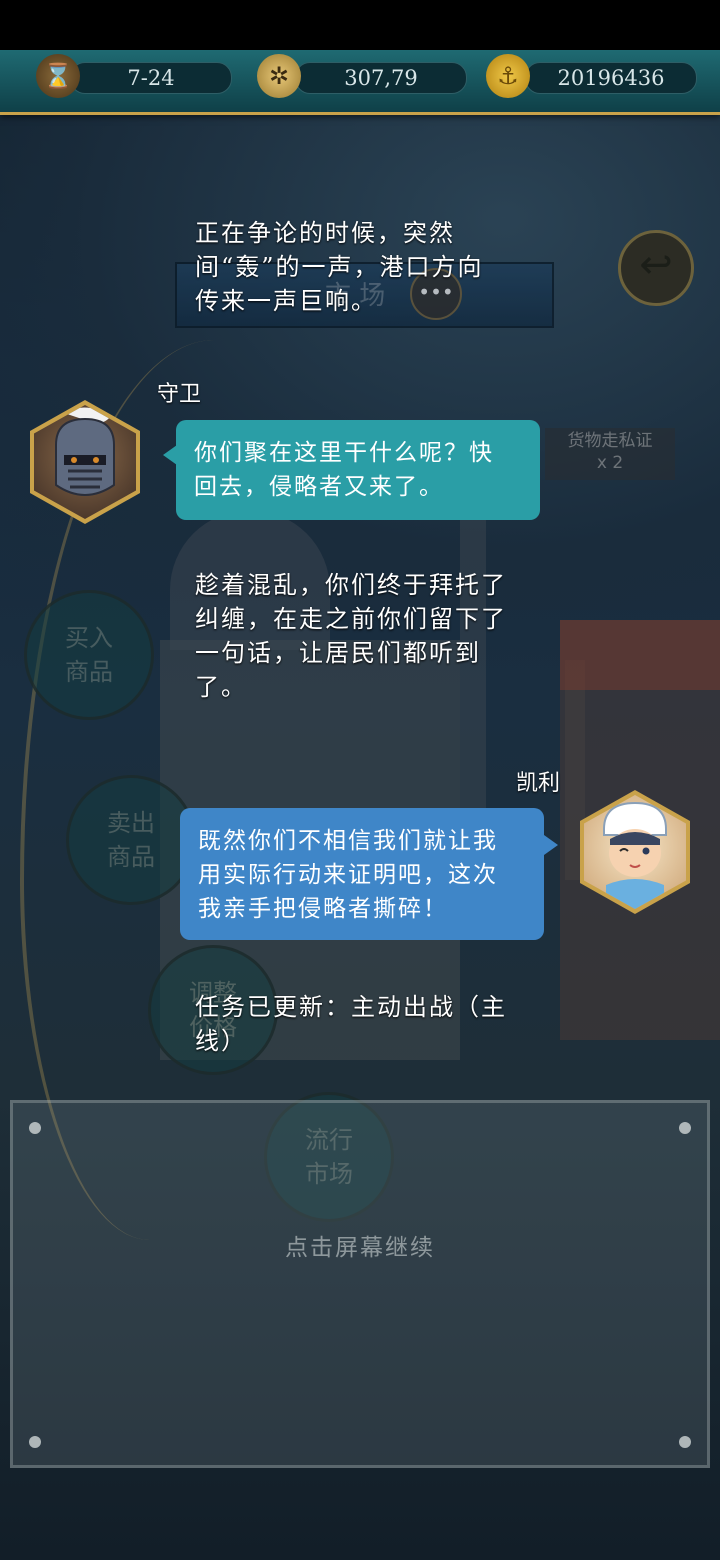 This screenshot has height=1560, width=720. What do you see at coordinates (635, 855) in the screenshot?
I see `chef-boy-icon` at bounding box center [635, 855].